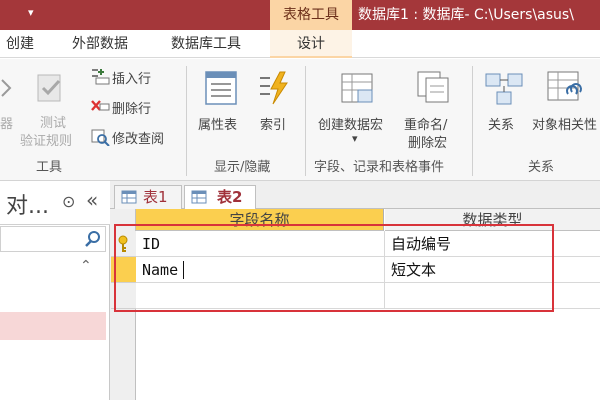 The image size is (600, 400). I want to click on search-icon, so click(93, 239).